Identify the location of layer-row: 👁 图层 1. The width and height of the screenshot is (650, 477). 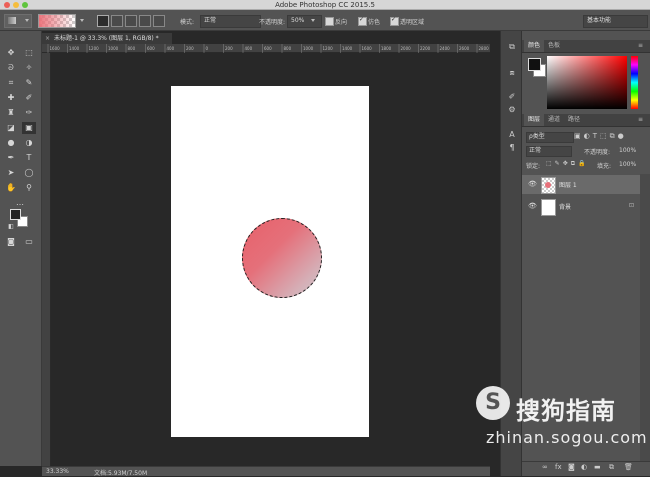
(581, 184).